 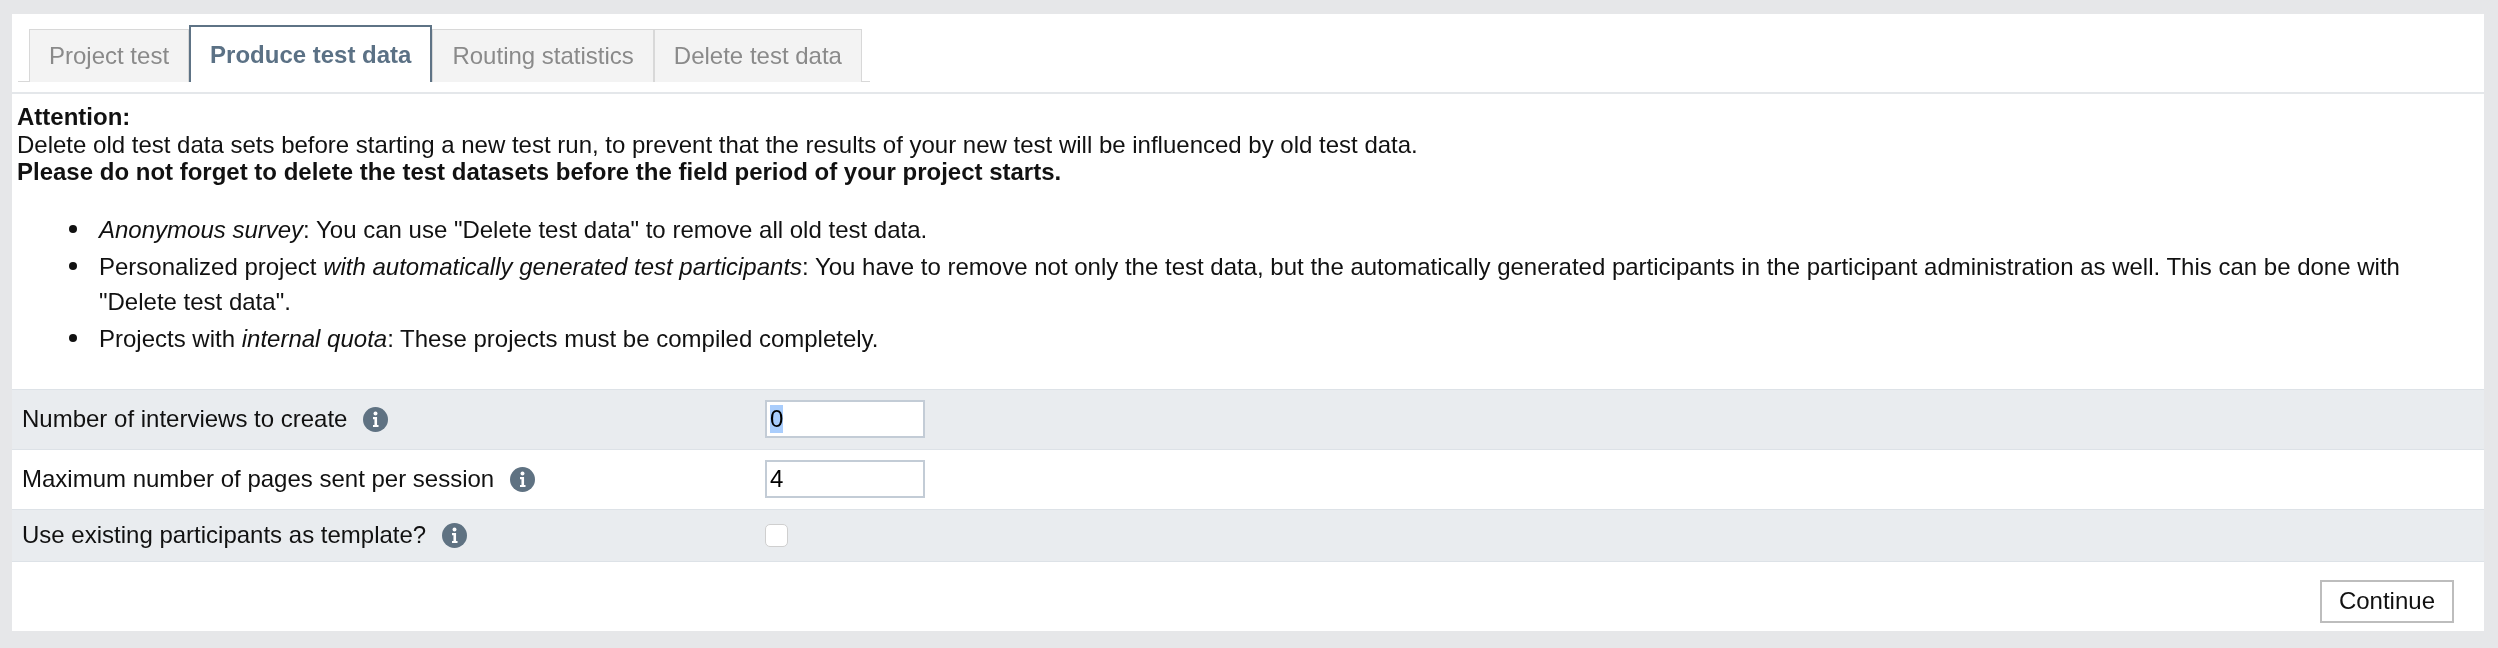 I want to click on tab: Delete test data, so click(x=757, y=55).